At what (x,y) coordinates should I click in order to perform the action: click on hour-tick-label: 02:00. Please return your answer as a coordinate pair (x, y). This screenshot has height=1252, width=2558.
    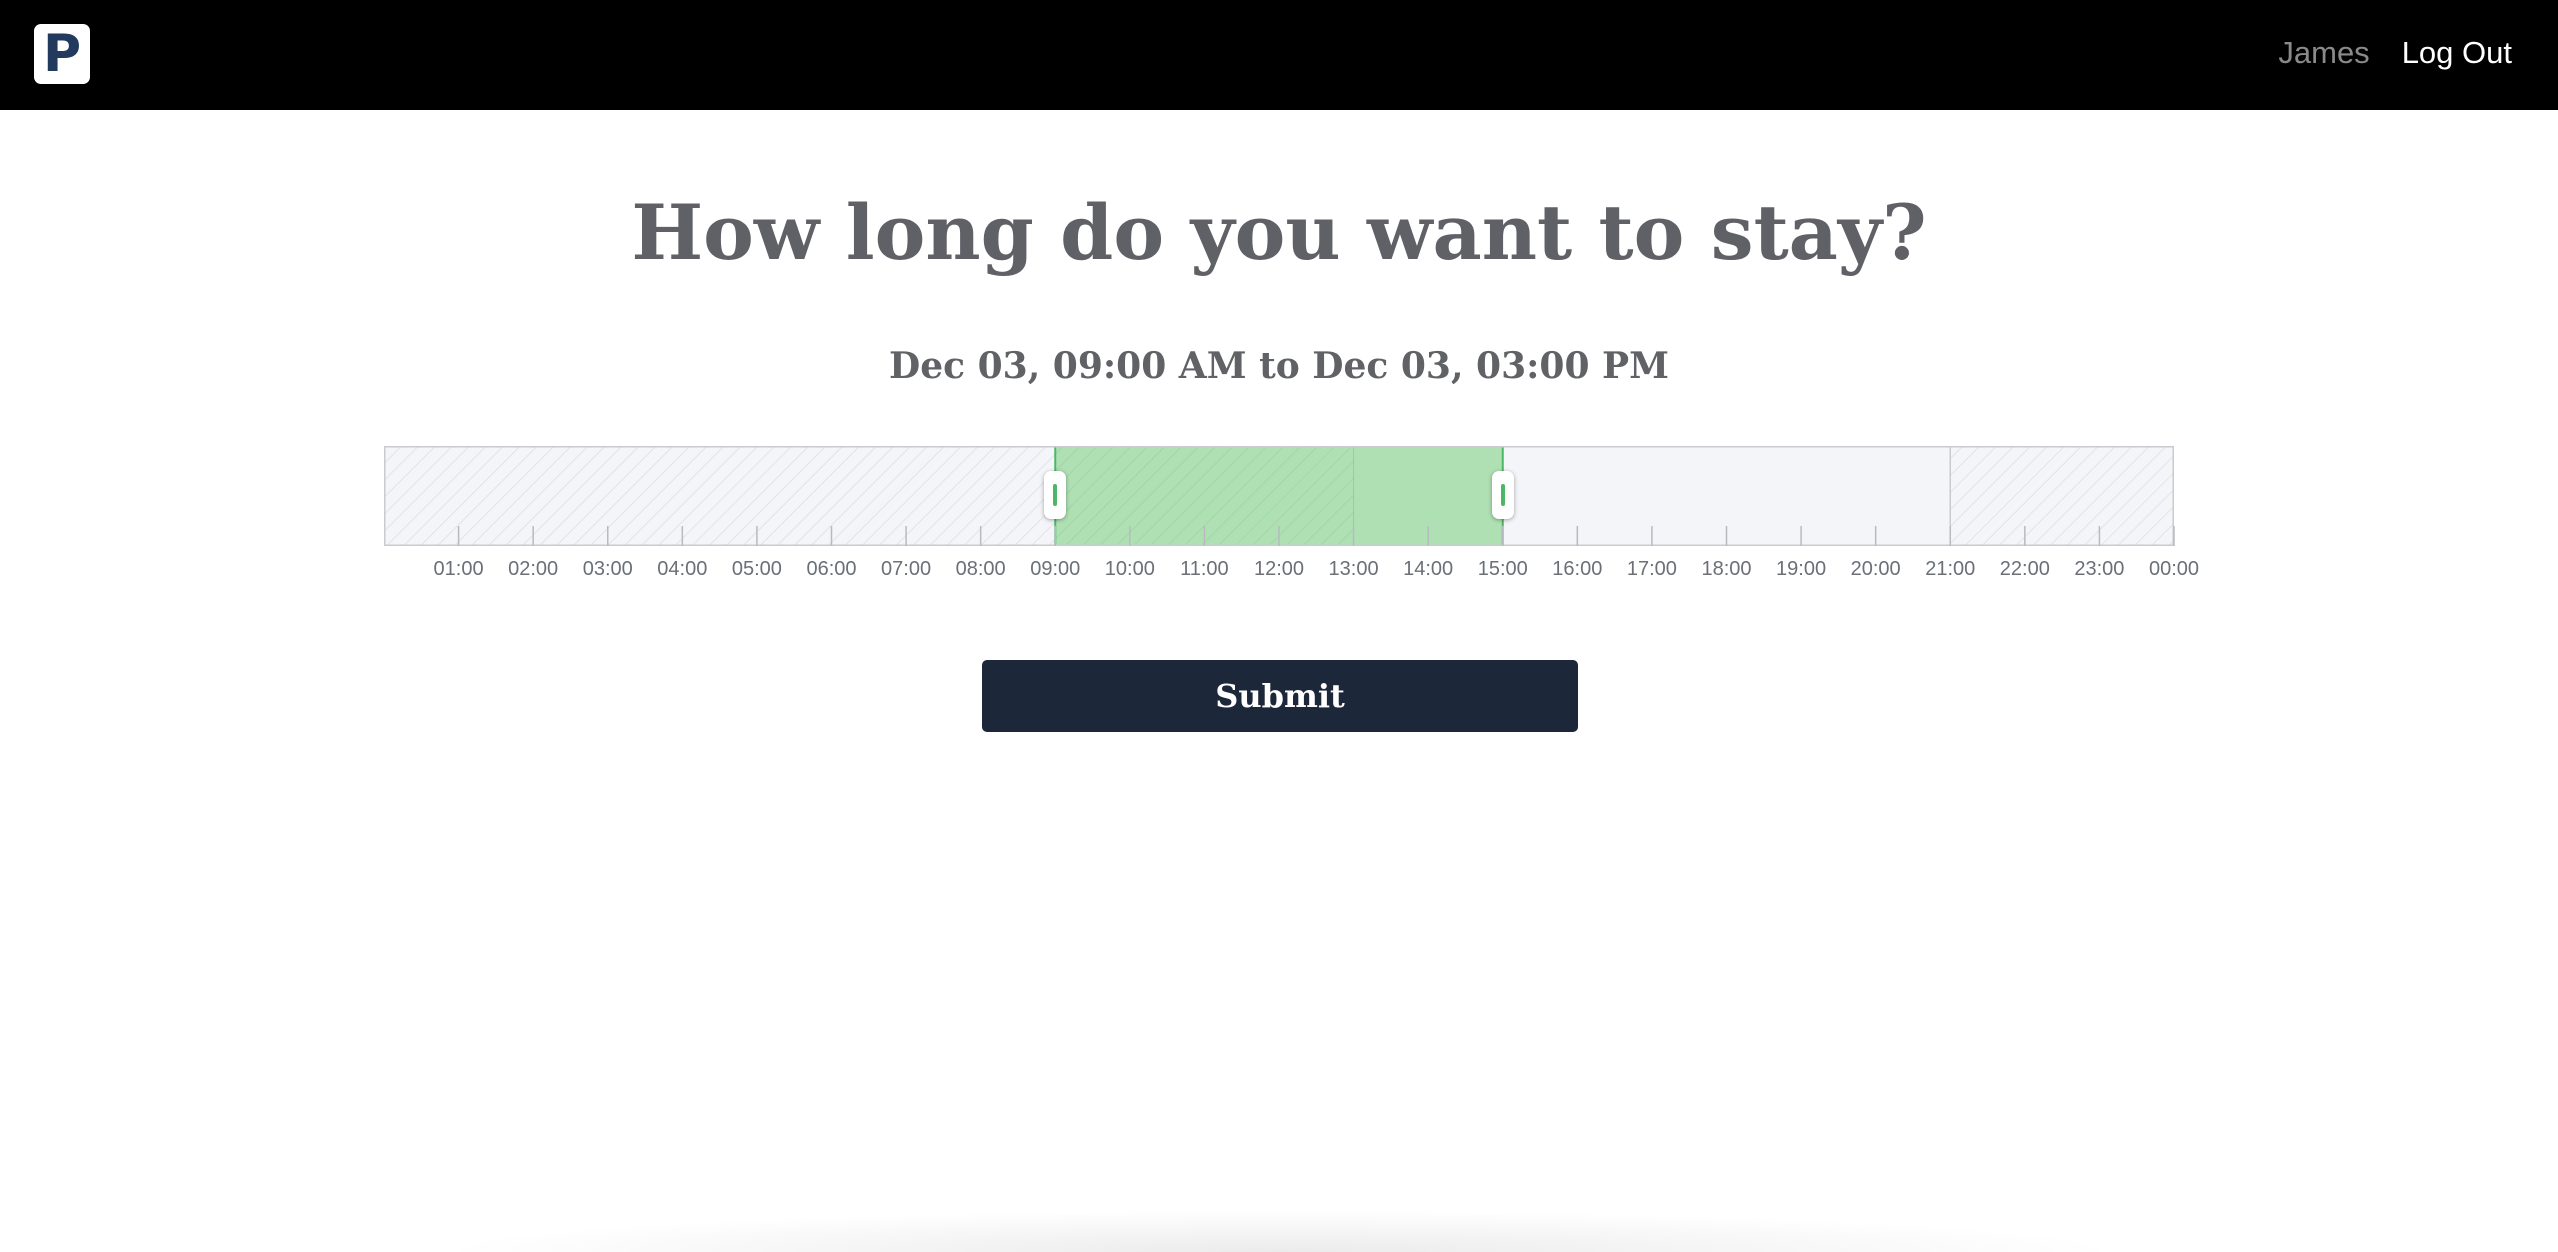
    Looking at the image, I should click on (533, 569).